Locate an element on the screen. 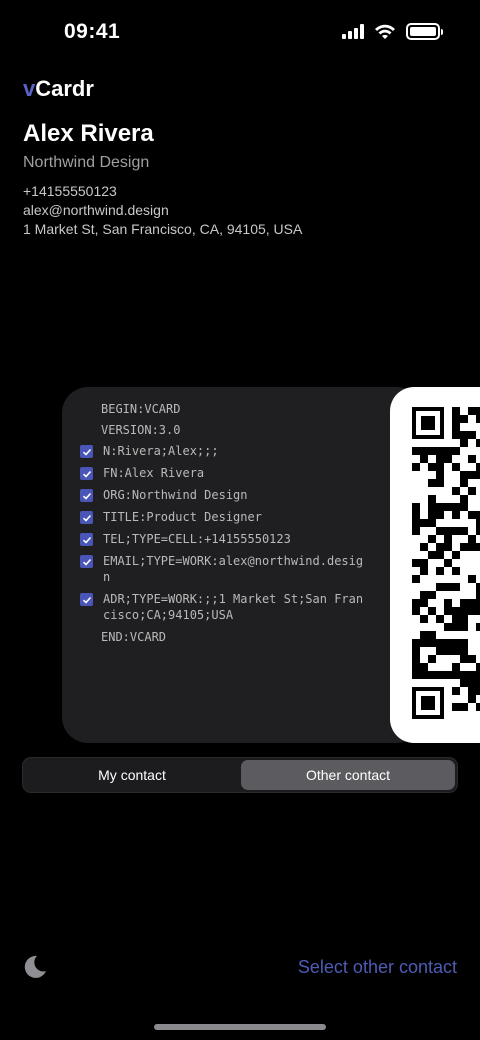 The height and width of the screenshot is (1040, 480). vcard-field-text: TEL;TYPE=CELL:+14155550123 is located at coordinates (197, 539).